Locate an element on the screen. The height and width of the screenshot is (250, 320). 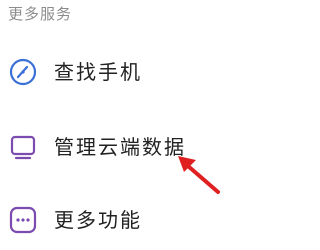
manage-cloud-data-label: 管理云端数据 is located at coordinates (120, 147).